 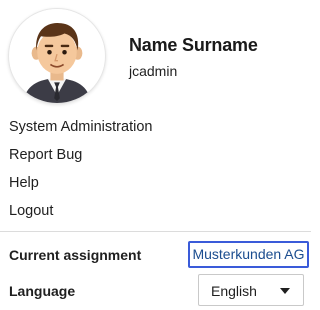 I want to click on language-label: Language, so click(x=42, y=291).